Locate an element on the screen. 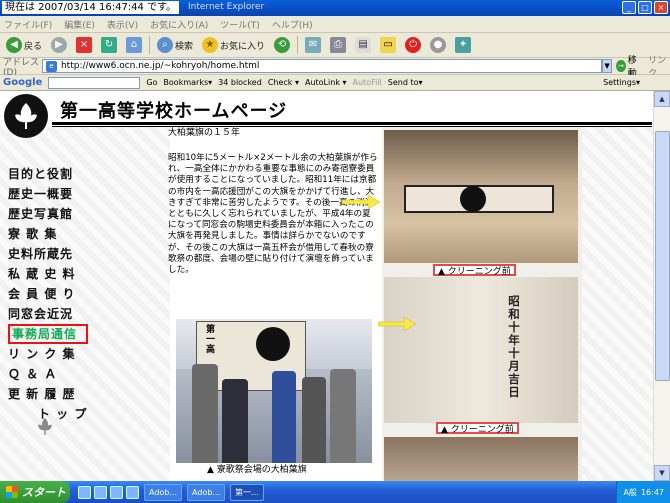 This screenshot has height=503, width=670. nav-member-letters: 会 員 便 り is located at coordinates (58, 294).